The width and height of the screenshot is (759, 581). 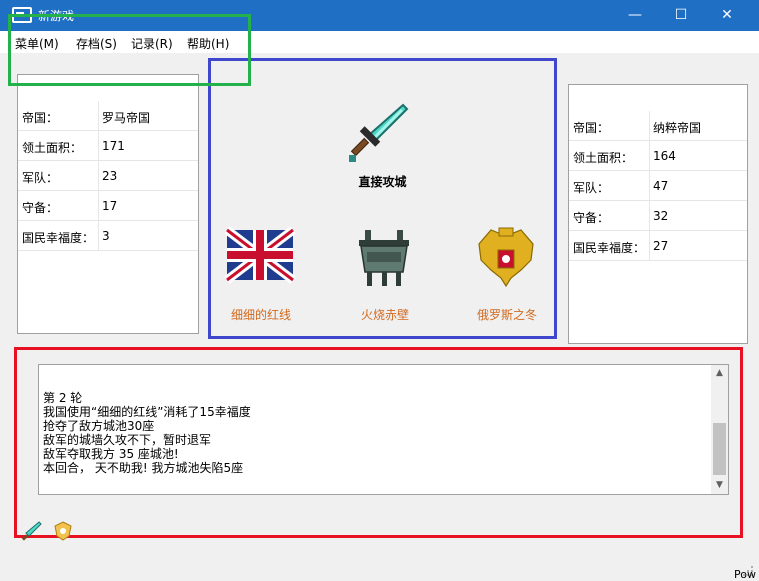 What do you see at coordinates (99, 426) in the screenshot?
I see `log-line: 抢夺了敌方城池30座` at bounding box center [99, 426].